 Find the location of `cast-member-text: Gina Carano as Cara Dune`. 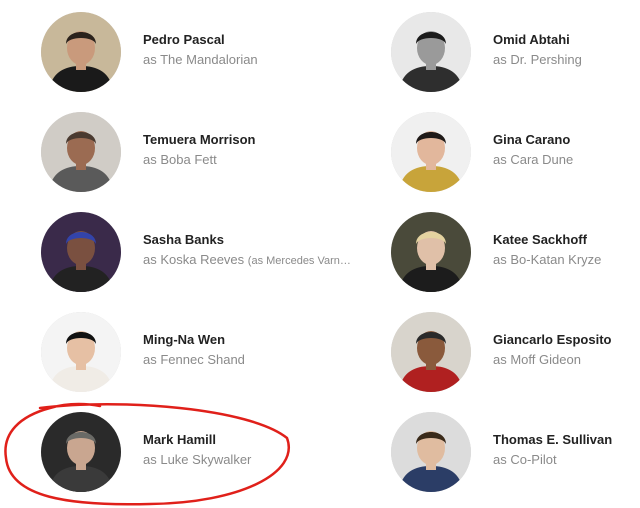

cast-member-text: Gina Carano as Cara Dune is located at coordinates (566, 149).